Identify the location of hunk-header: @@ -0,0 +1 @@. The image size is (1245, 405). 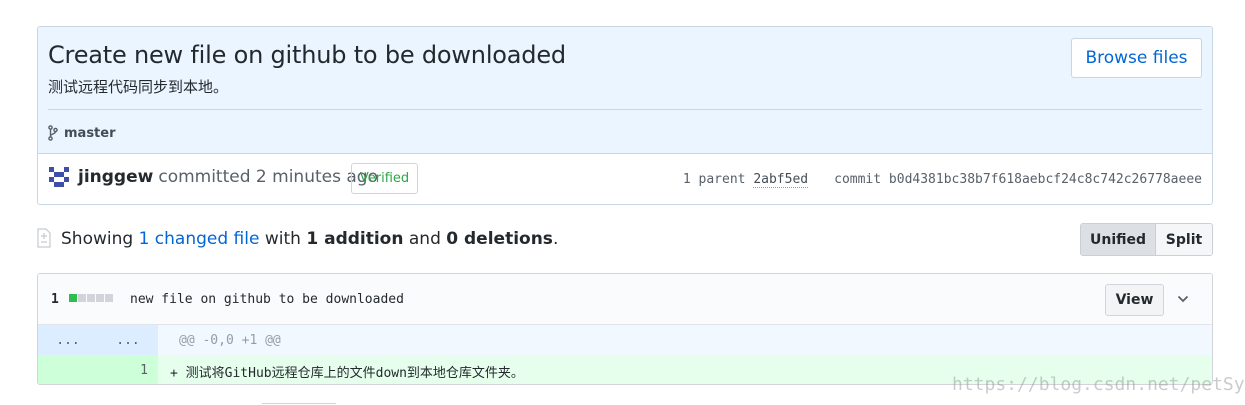
(230, 340).